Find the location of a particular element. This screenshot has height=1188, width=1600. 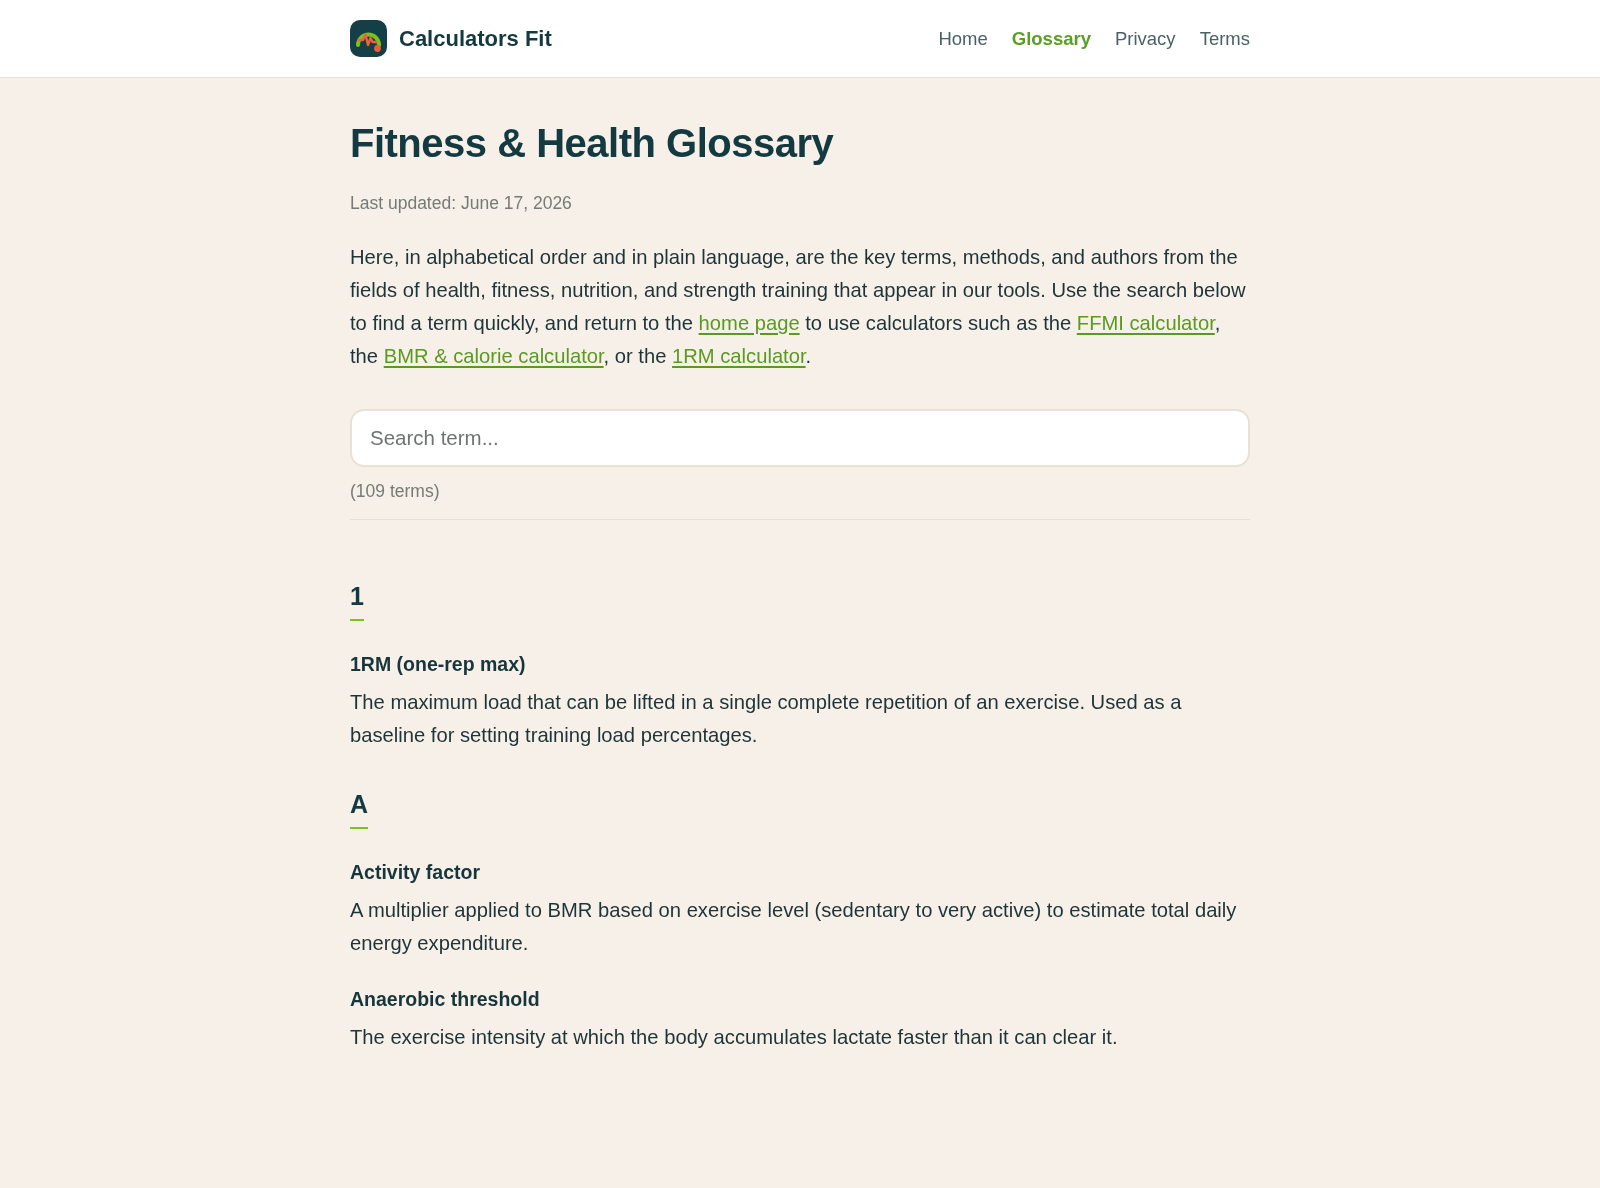

term-title: Anaerobic threshold is located at coordinates (445, 999).